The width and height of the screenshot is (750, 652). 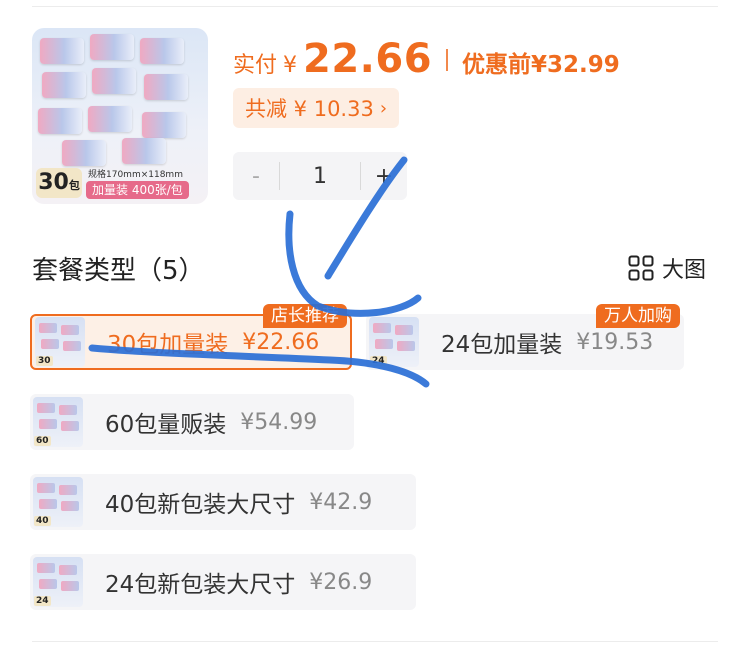 What do you see at coordinates (168, 345) in the screenshot?
I see `option-name: 30包加量装` at bounding box center [168, 345].